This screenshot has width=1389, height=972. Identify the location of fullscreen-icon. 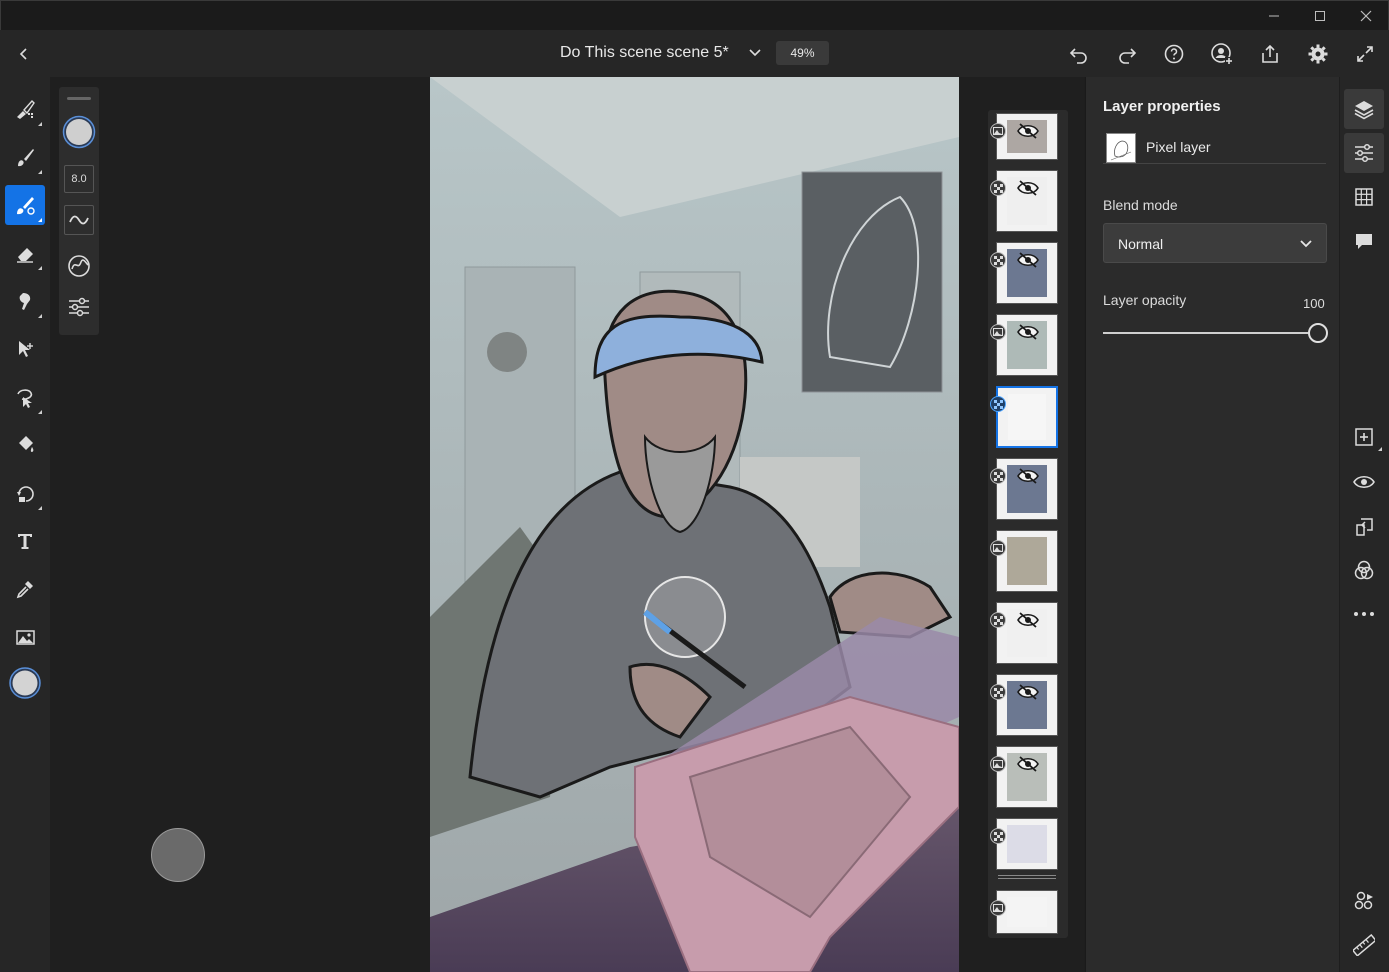
(1365, 54).